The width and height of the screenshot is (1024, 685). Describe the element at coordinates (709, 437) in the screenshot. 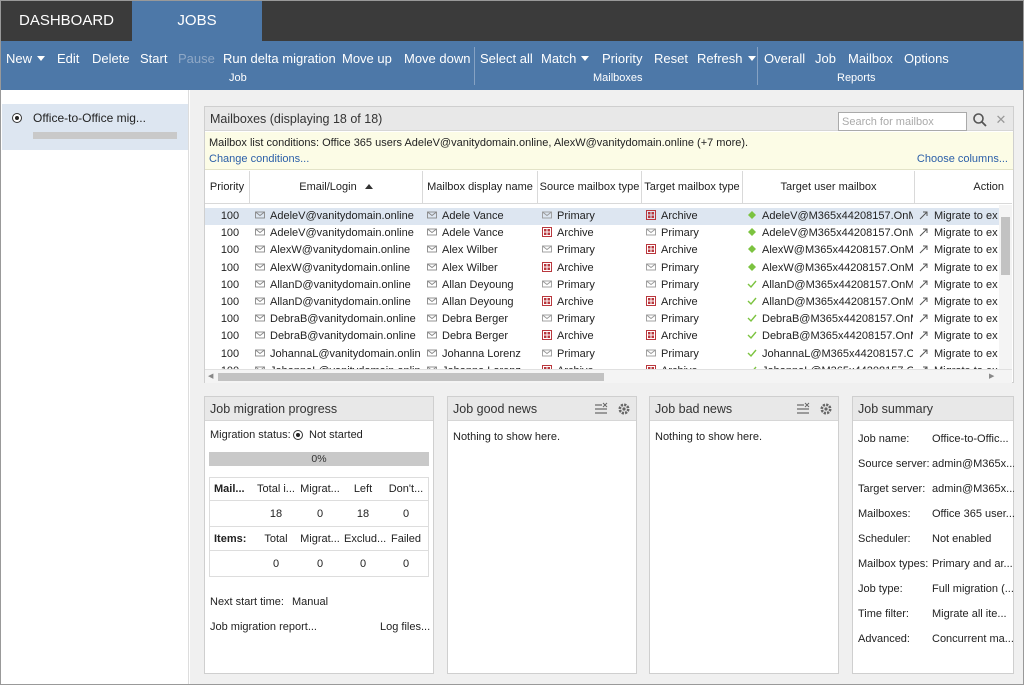

I see `bad-news-empty-text: Nothing to show here.` at that location.